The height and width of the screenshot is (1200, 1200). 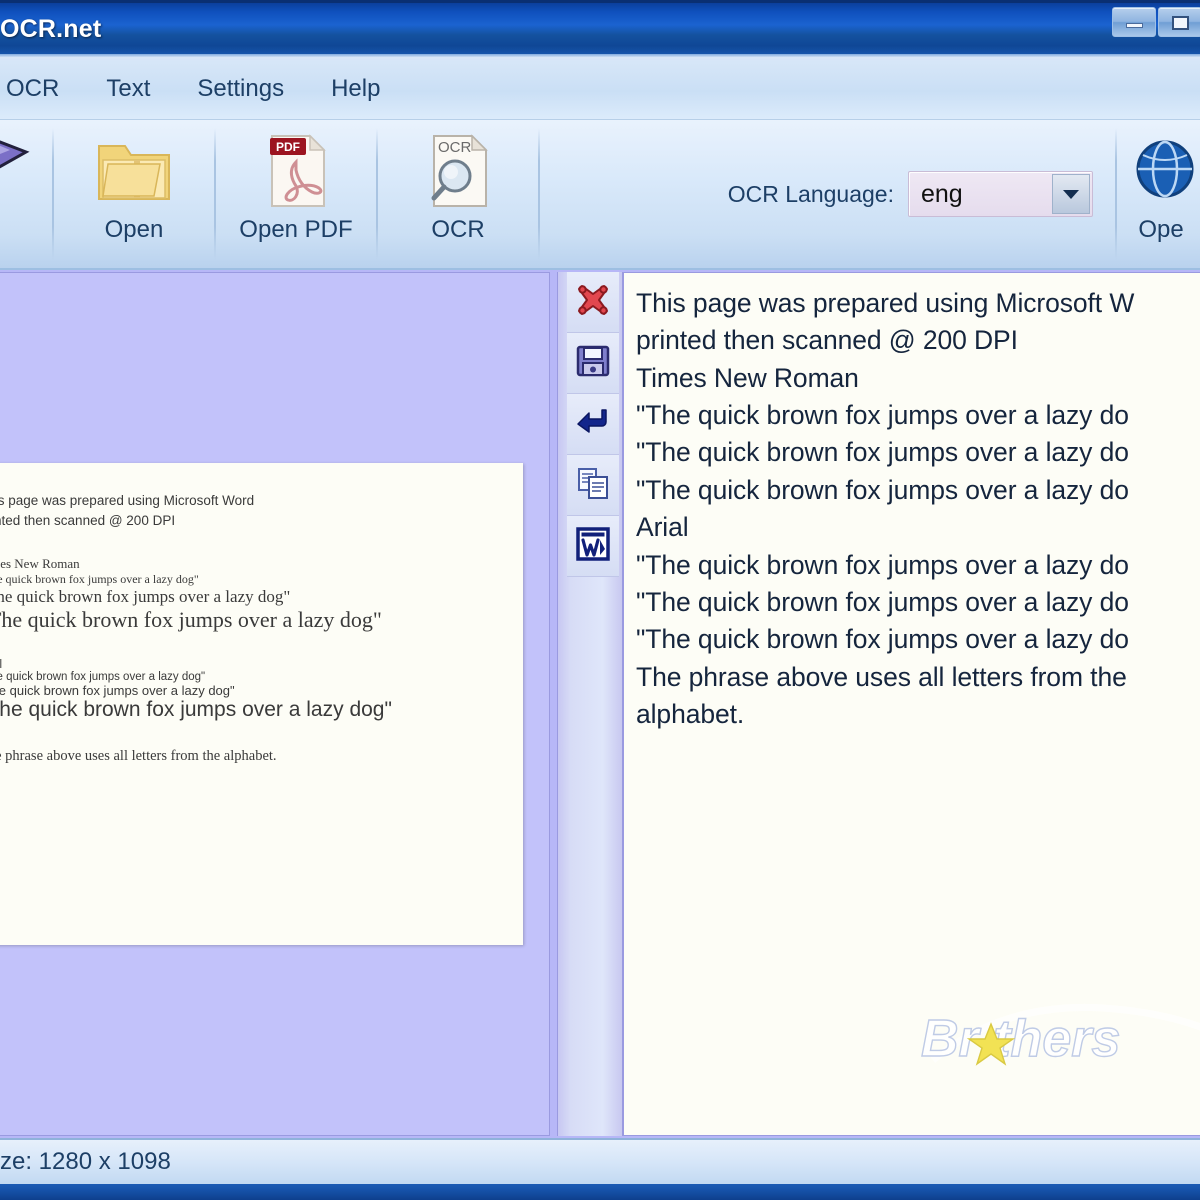 What do you see at coordinates (40, 564) in the screenshot?
I see `preview-line: Times New Roman` at bounding box center [40, 564].